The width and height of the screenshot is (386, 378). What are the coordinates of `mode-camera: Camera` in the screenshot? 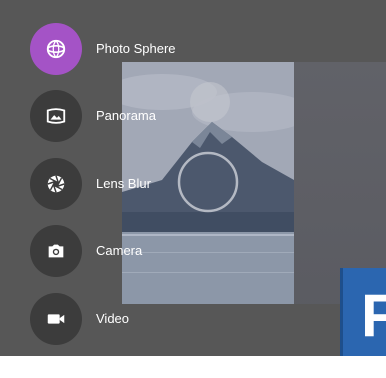 It's located at (130, 251).